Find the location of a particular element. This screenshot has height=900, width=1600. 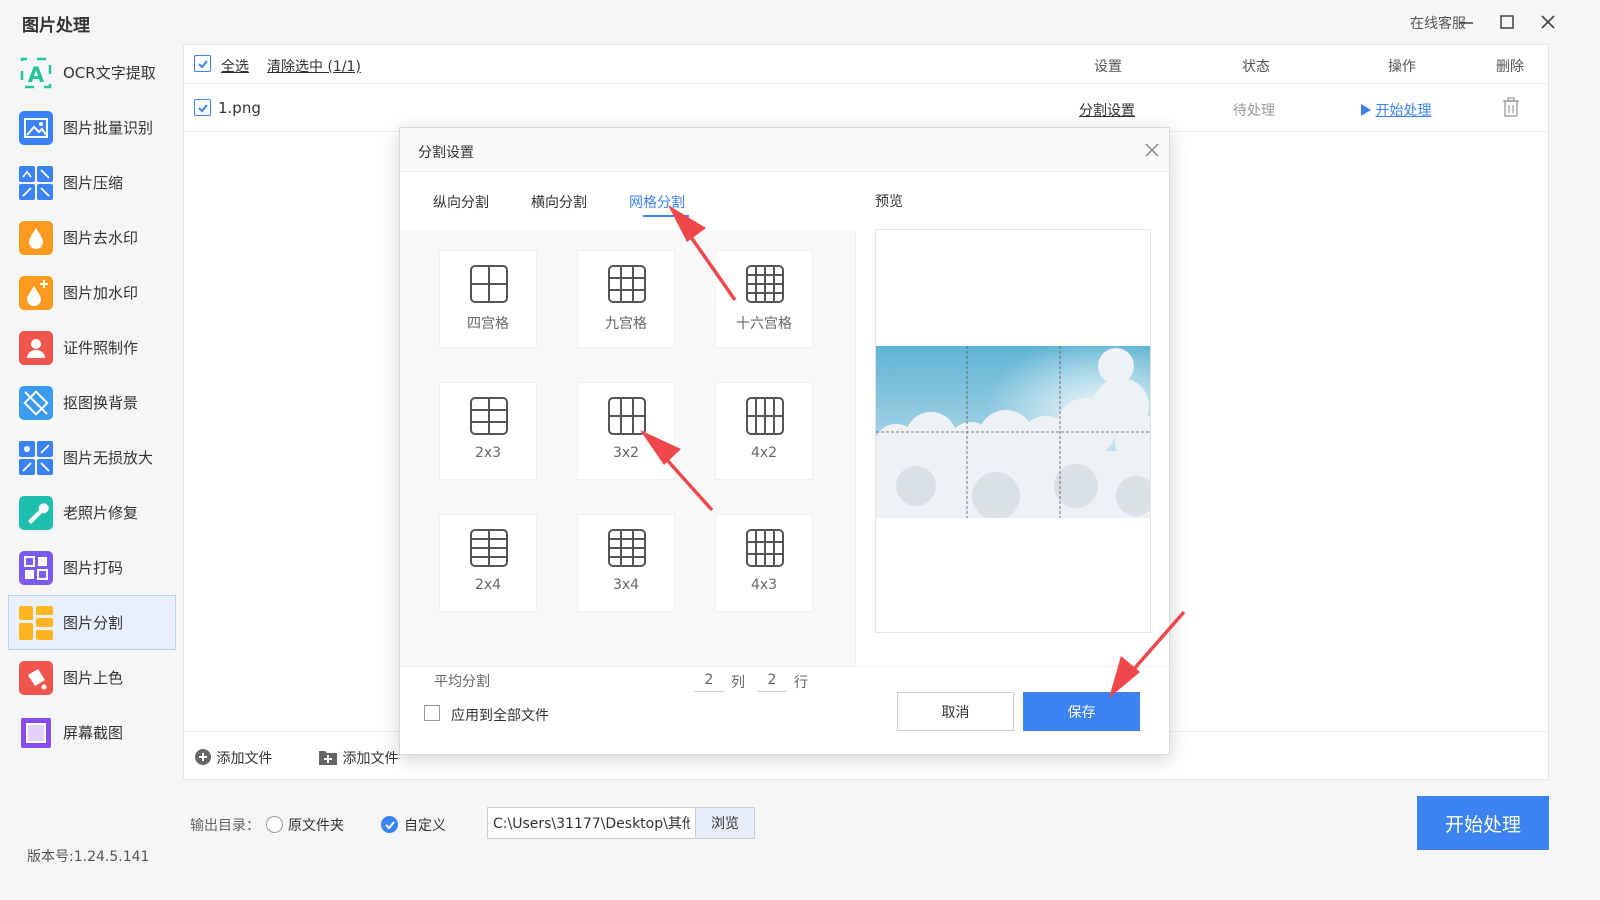

preview-box is located at coordinates (1013, 431).